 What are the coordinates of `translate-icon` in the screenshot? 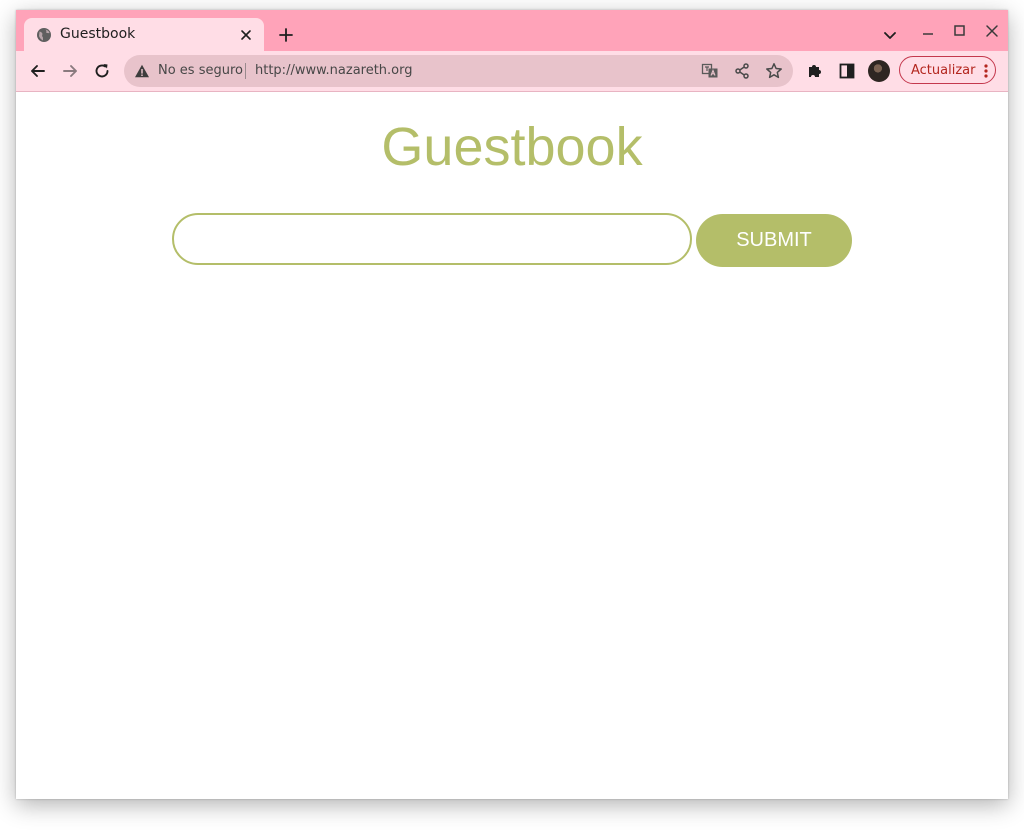 It's located at (710, 71).